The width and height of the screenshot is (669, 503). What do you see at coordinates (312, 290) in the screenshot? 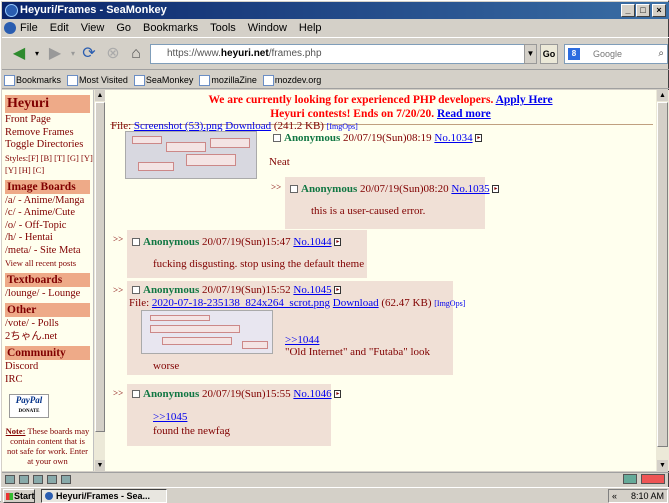
I see `post-1045-number: No.1045` at bounding box center [312, 290].